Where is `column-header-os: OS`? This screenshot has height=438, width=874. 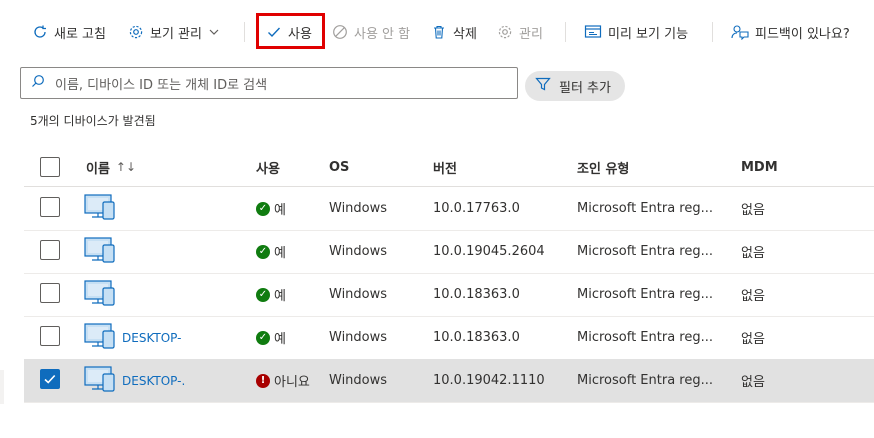 column-header-os: OS is located at coordinates (339, 167).